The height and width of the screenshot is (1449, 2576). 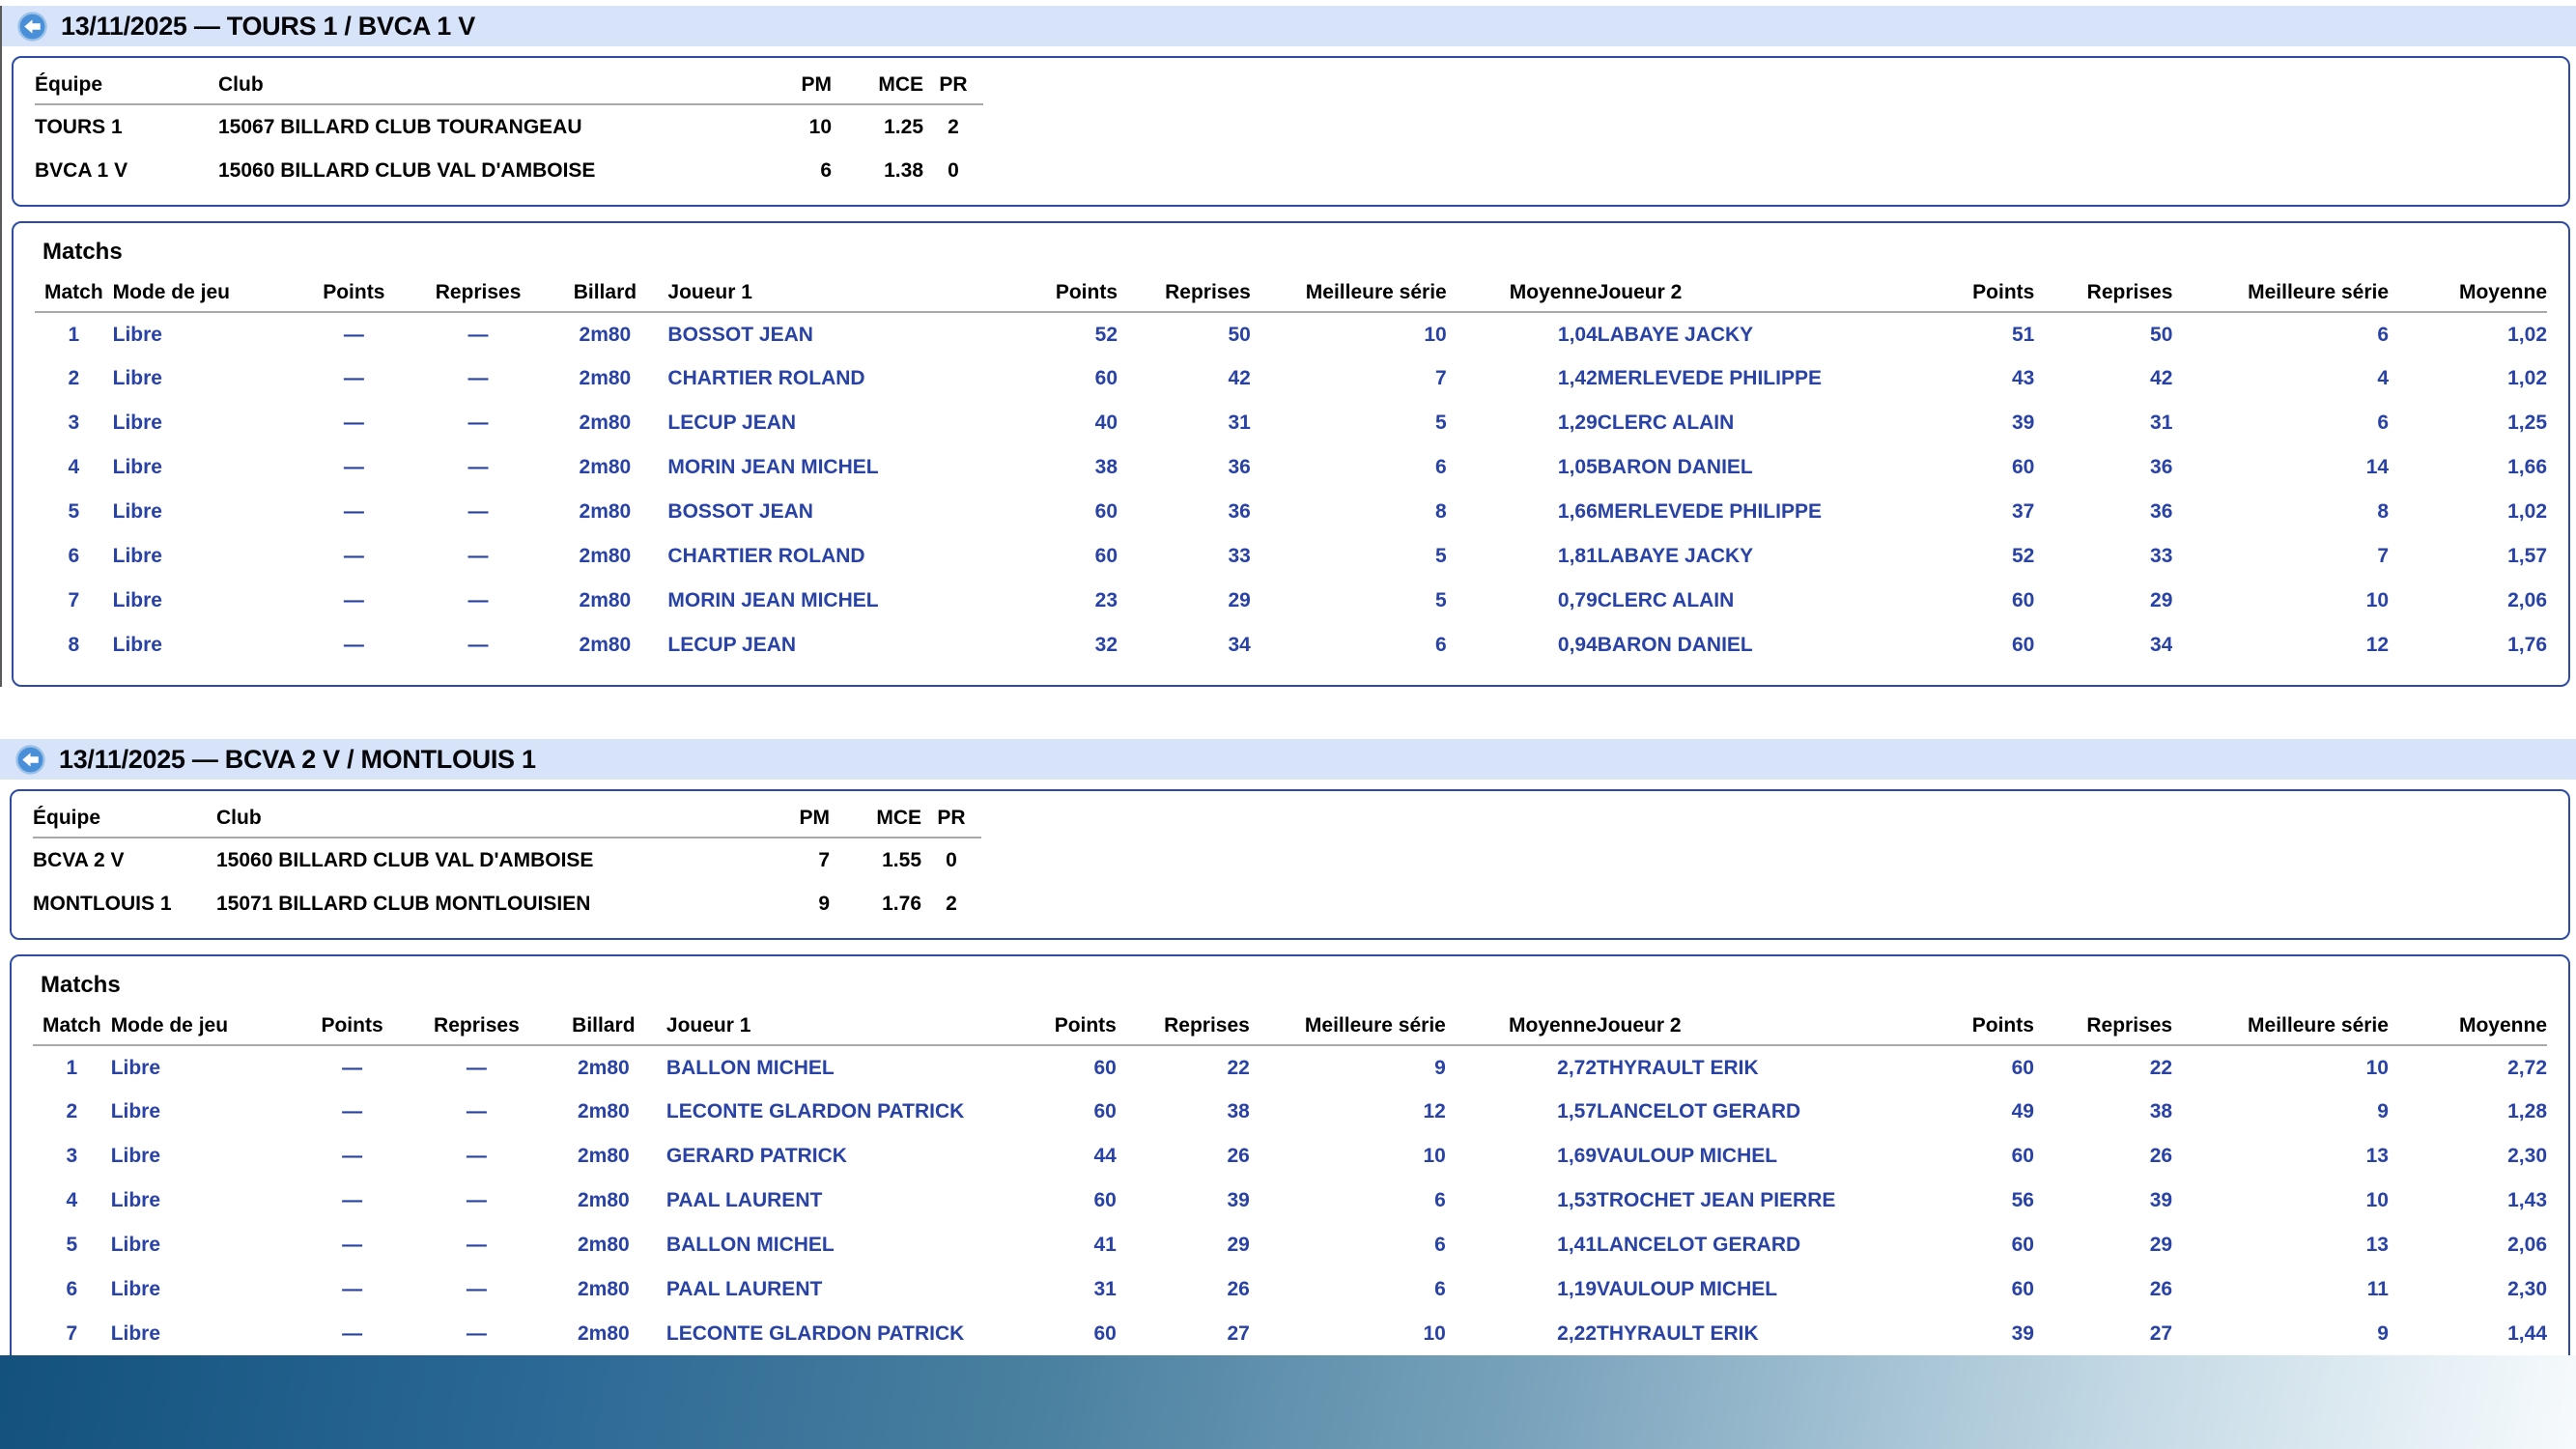 I want to click on team-cell-2: 9, so click(x=824, y=904).